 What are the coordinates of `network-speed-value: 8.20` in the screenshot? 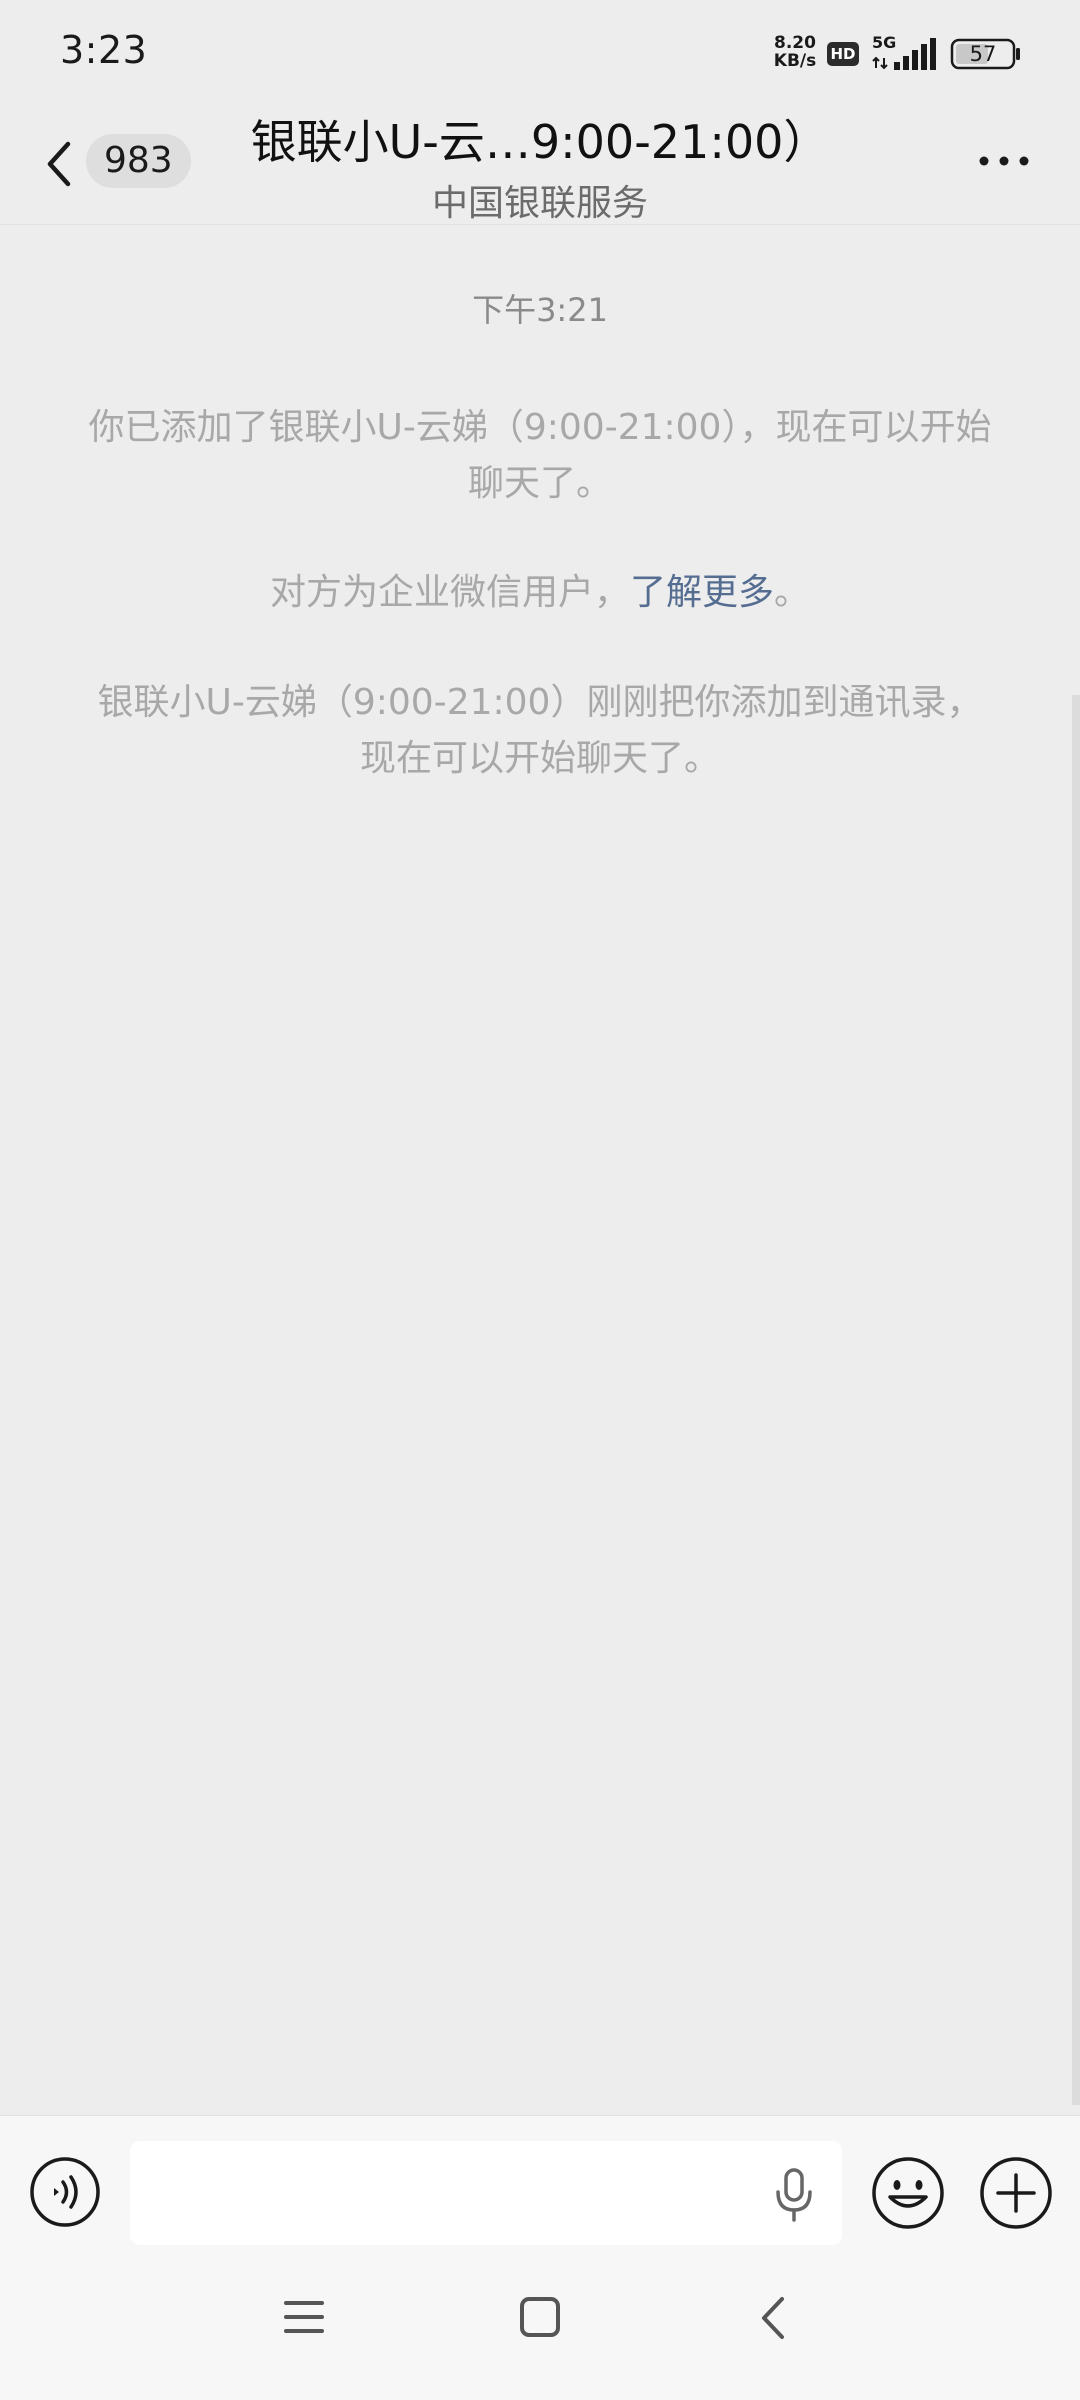 It's located at (795, 43).